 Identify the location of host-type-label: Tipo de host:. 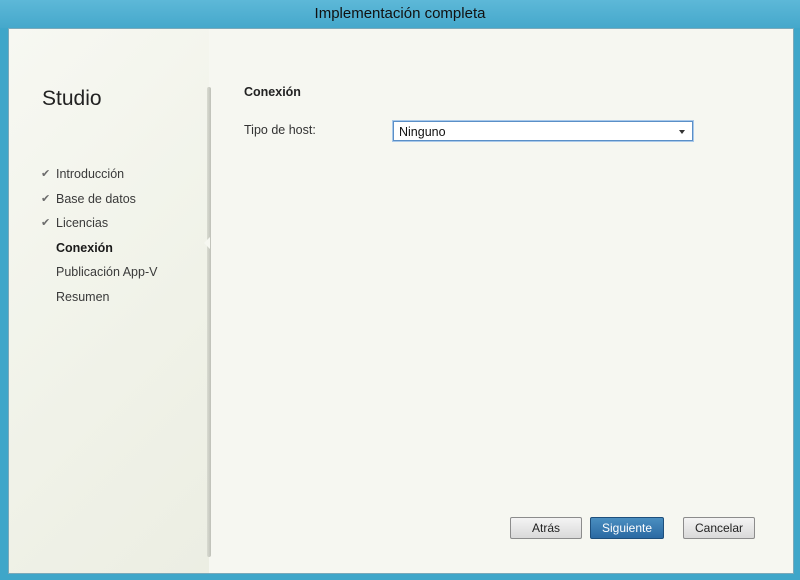
(280, 130).